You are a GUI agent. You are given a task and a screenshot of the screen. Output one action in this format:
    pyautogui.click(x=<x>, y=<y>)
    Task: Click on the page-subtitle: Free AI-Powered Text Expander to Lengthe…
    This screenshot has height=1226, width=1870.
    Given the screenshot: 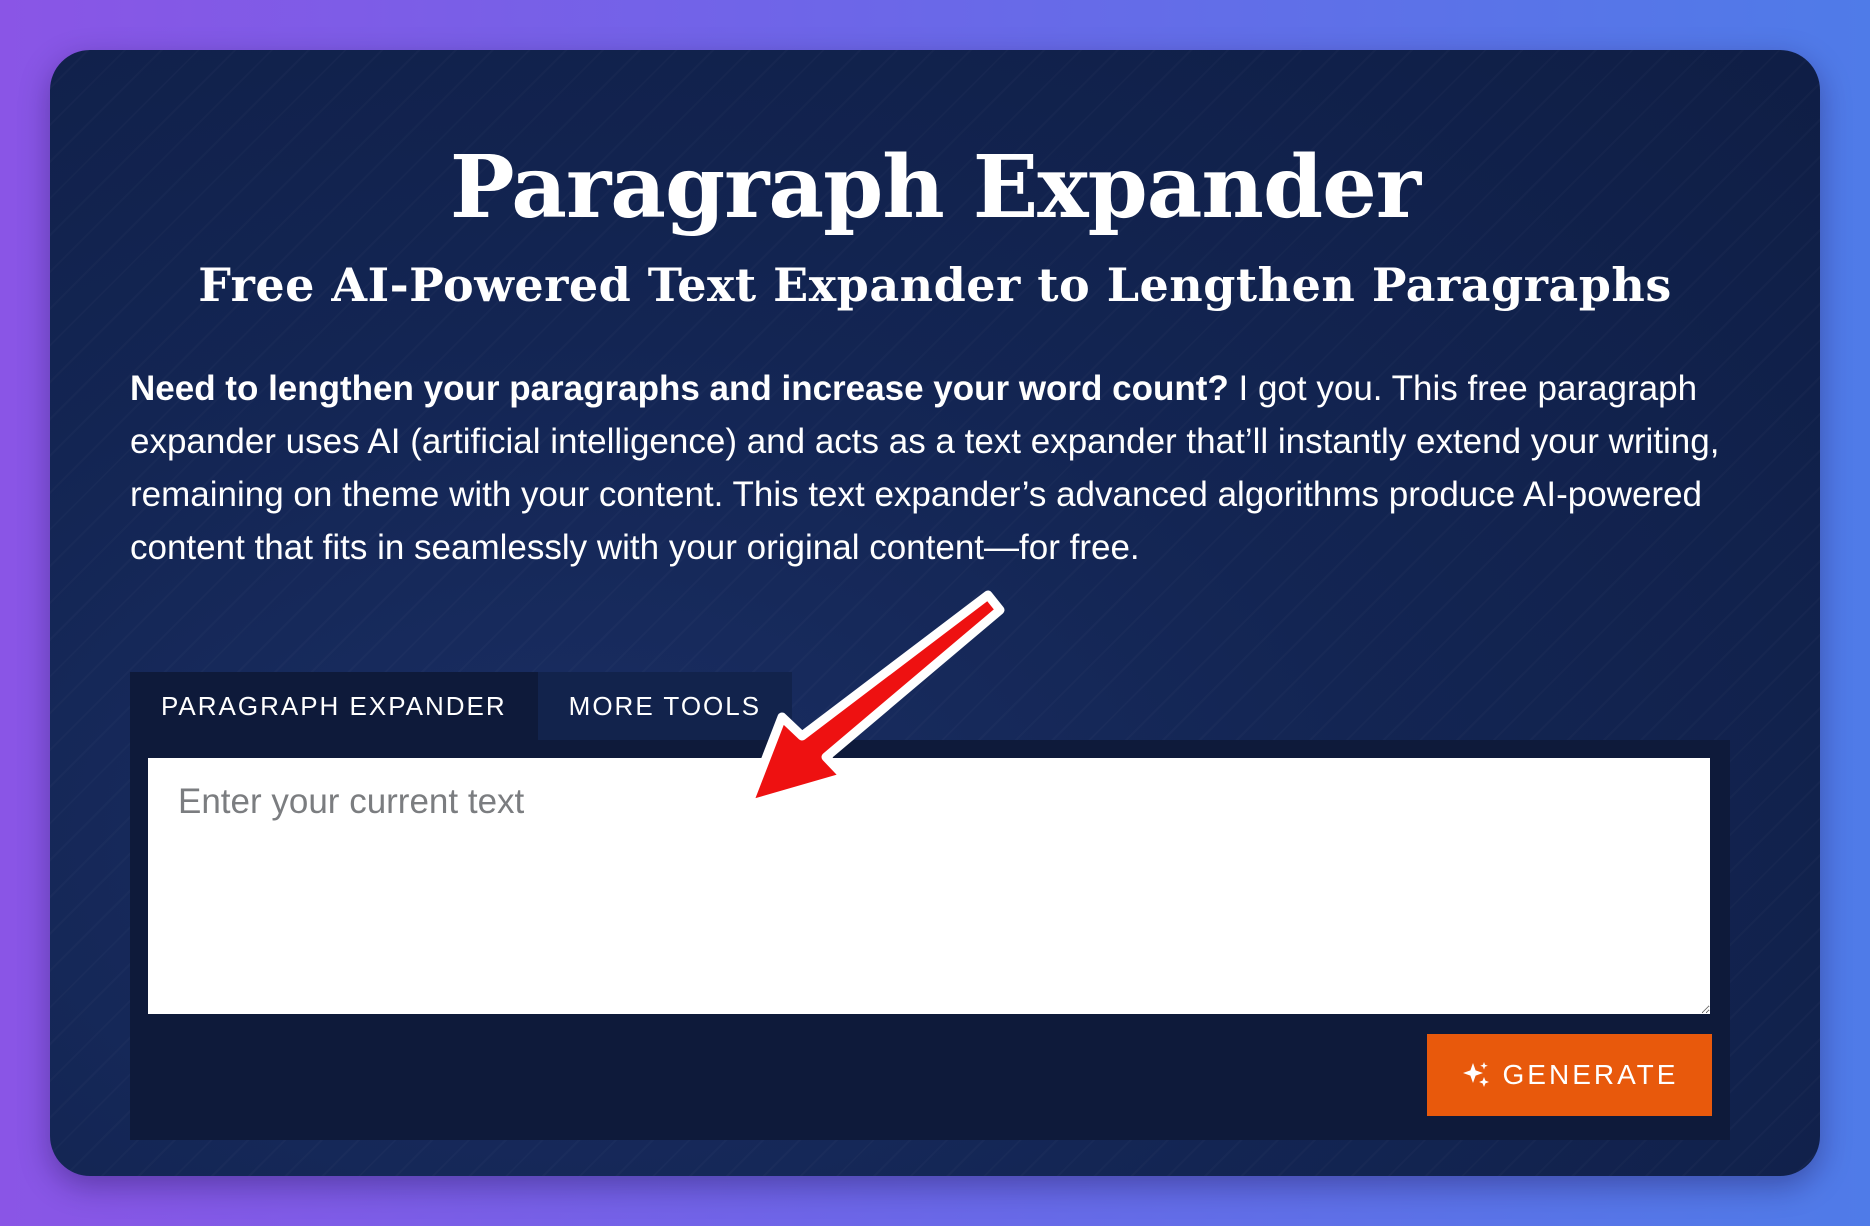 What is the action you would take?
    pyautogui.click(x=935, y=285)
    